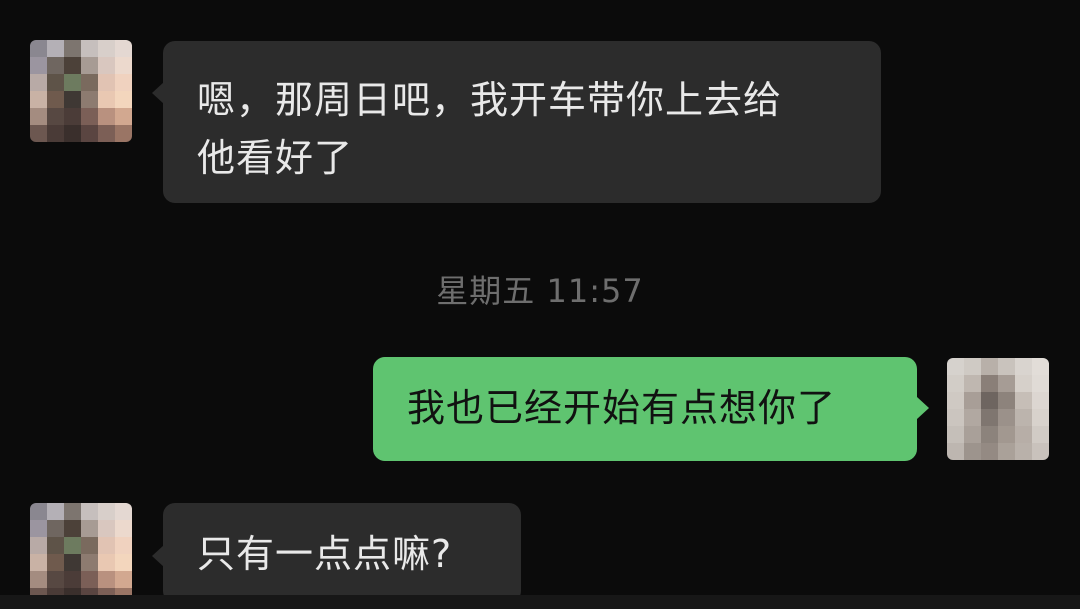  Describe the element at coordinates (275, 158) in the screenshot. I see `message-text-line: 他看好了` at that location.